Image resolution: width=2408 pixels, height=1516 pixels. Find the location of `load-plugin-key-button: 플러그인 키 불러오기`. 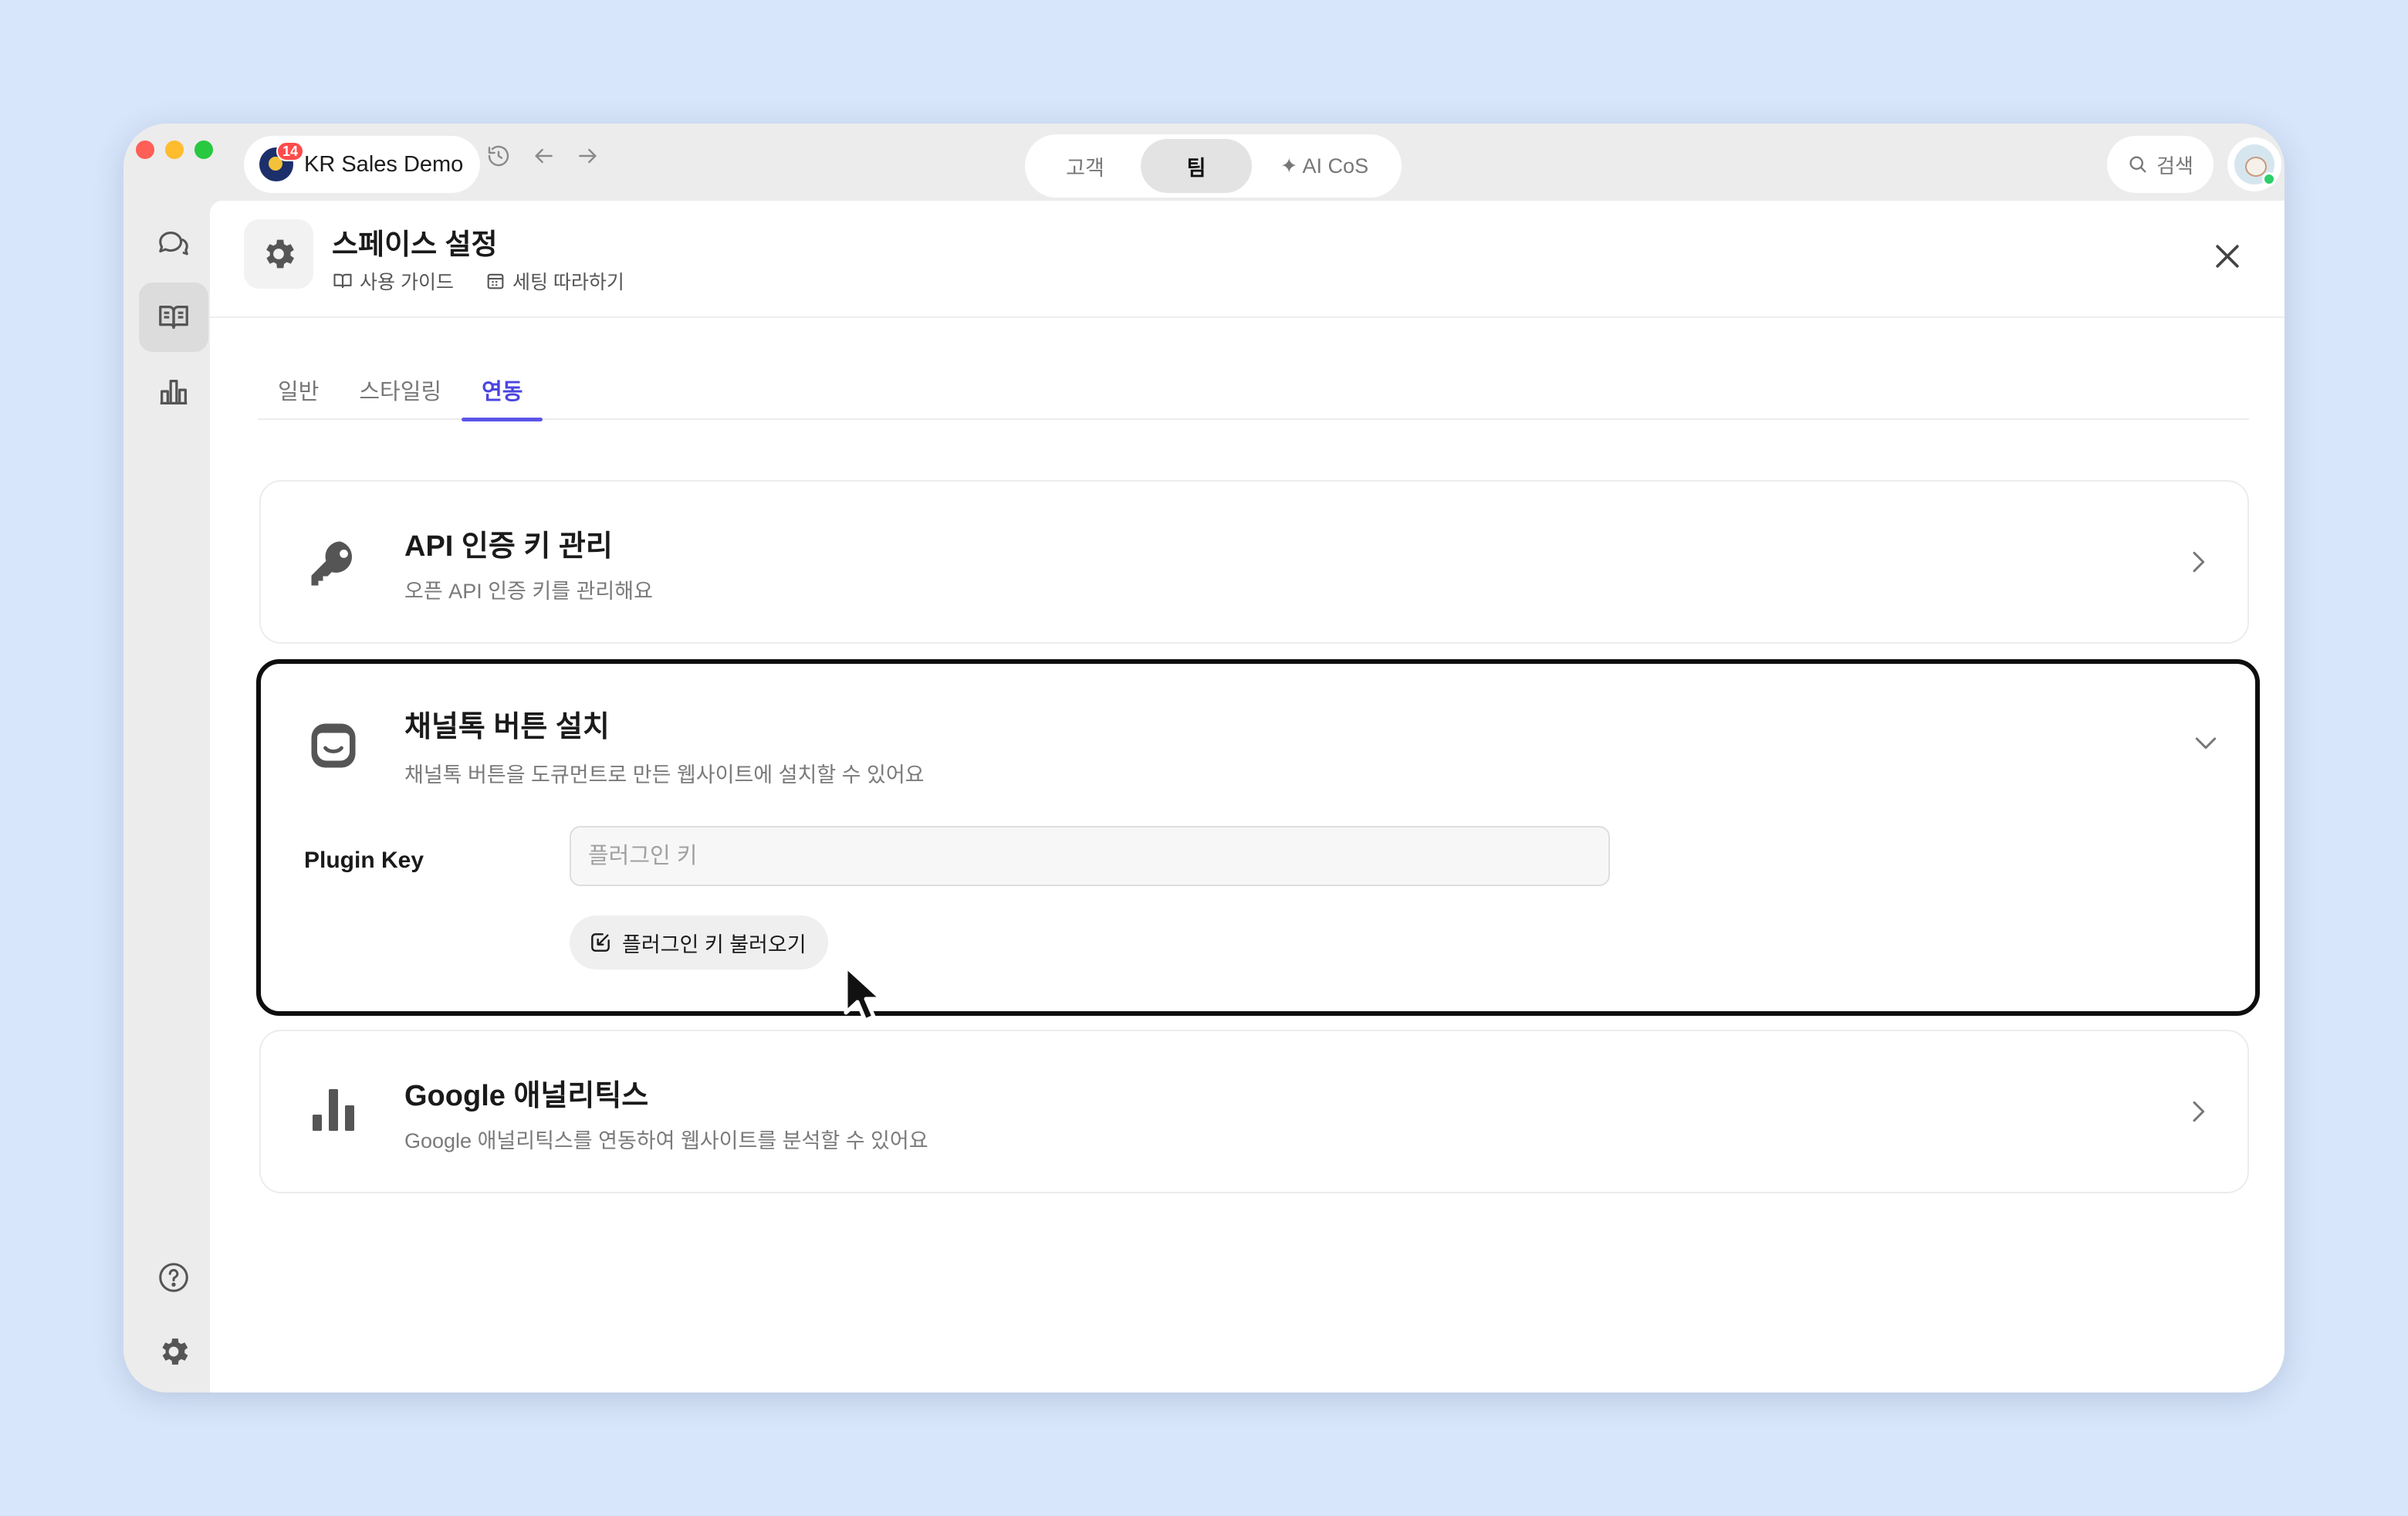

load-plugin-key-button: 플러그인 키 불러오기 is located at coordinates (699, 942).